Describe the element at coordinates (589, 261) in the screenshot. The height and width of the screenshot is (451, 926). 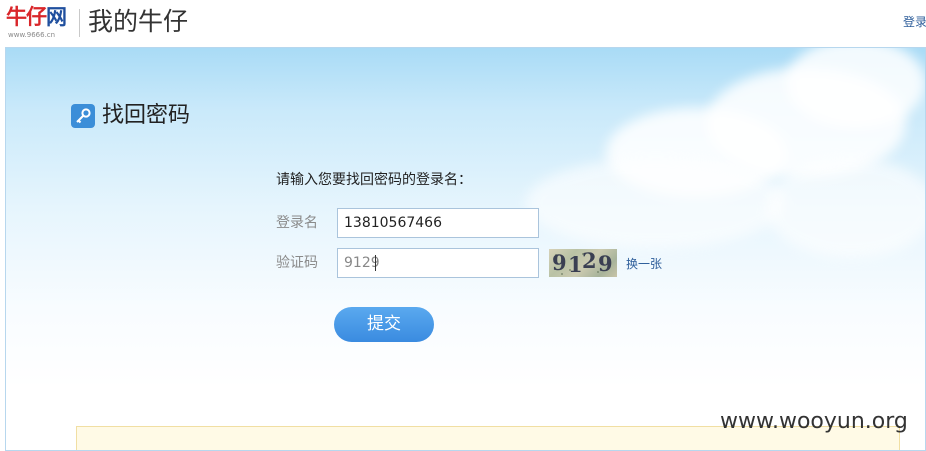
I see `captcha-digit: 2` at that location.